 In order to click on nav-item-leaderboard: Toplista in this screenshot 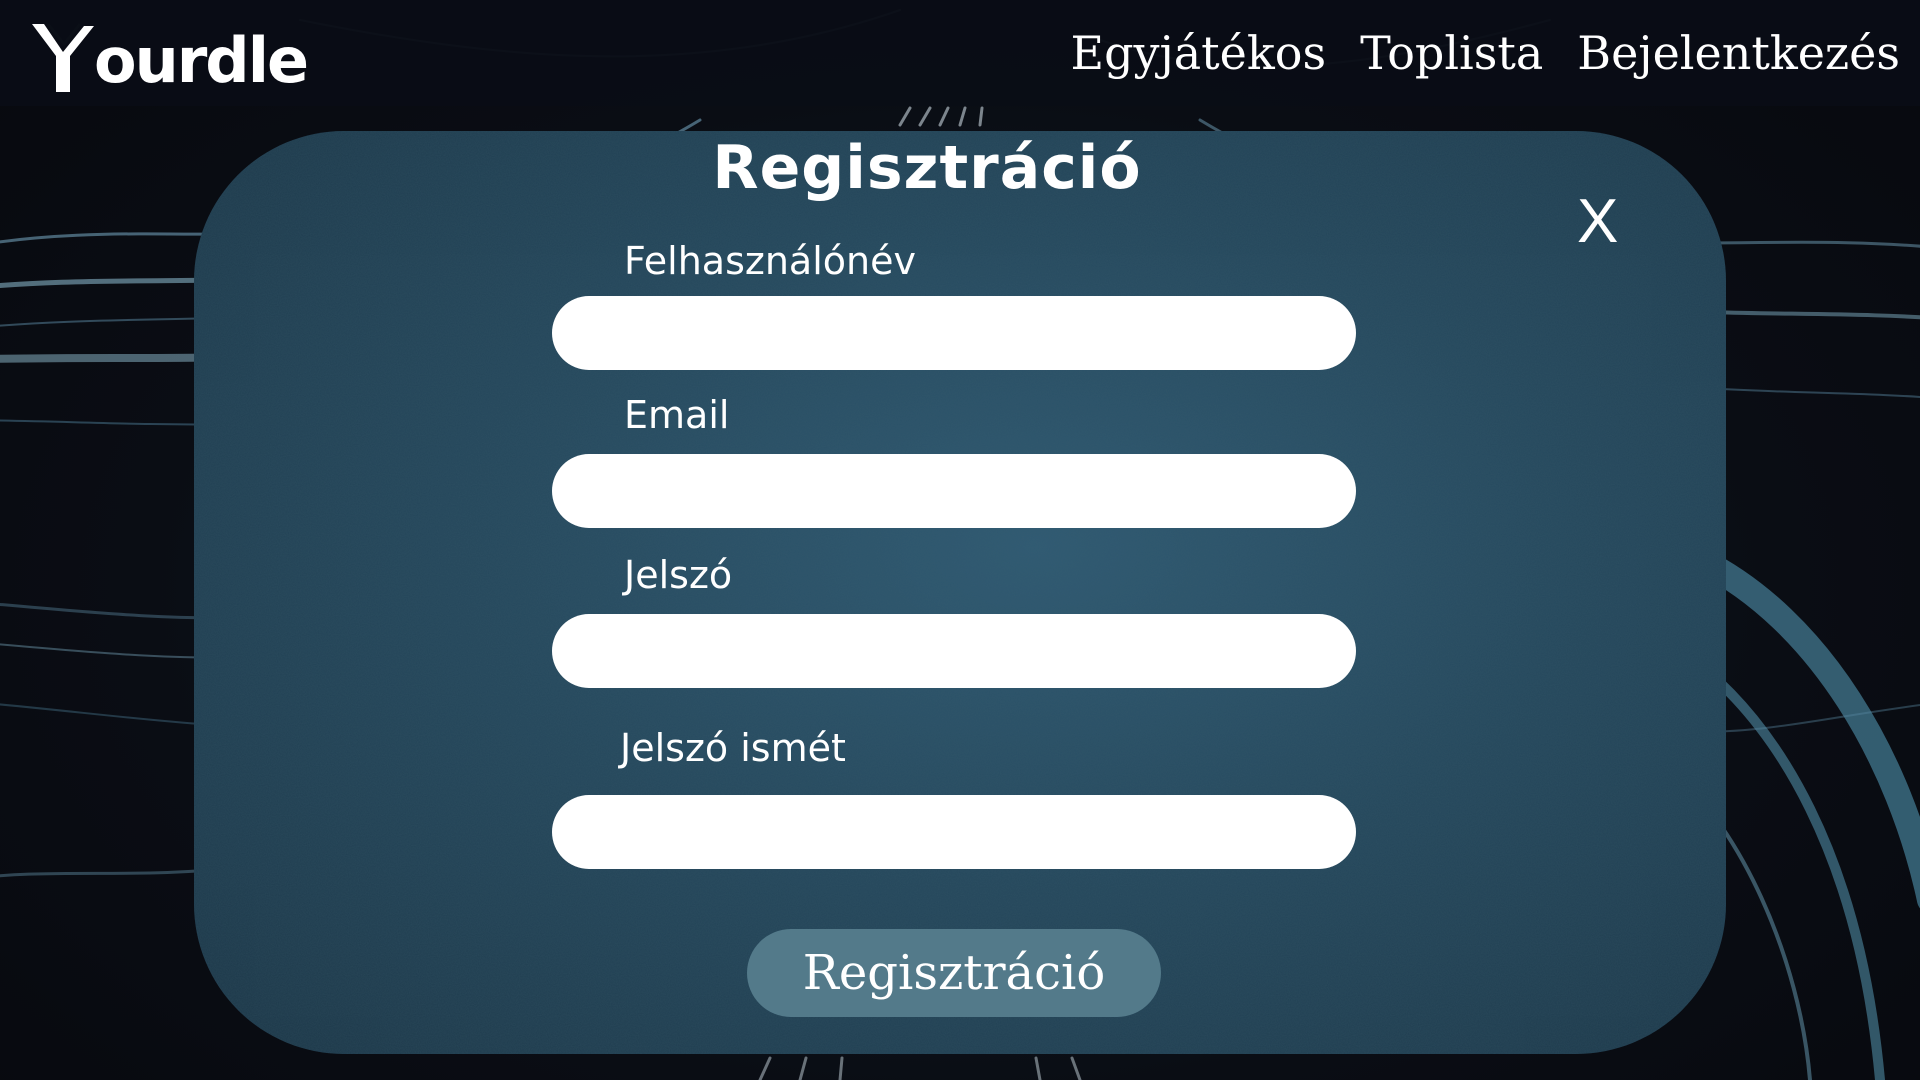, I will do `click(1451, 53)`.